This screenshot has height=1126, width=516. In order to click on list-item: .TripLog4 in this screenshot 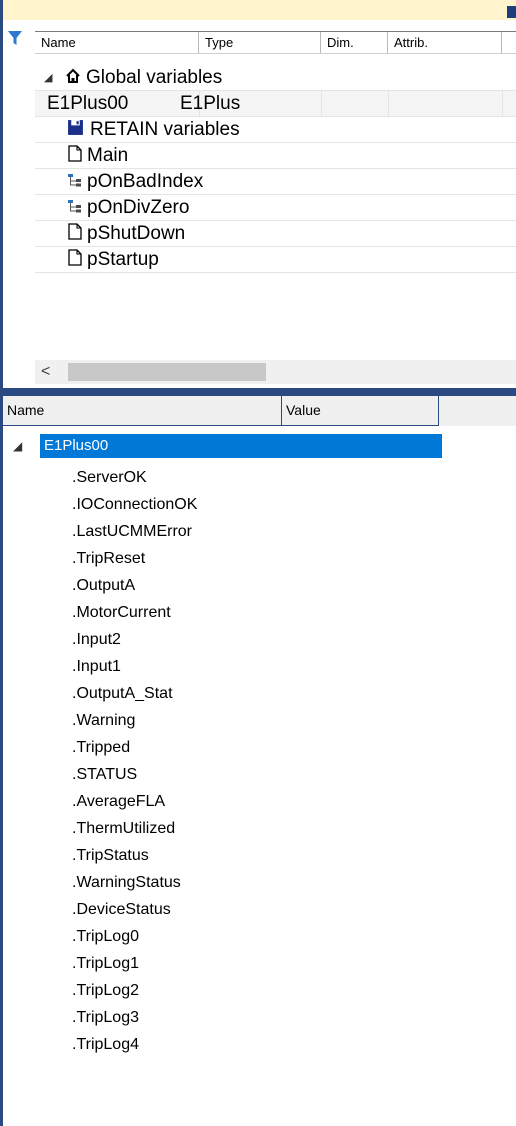, I will do `click(134, 1044)`.